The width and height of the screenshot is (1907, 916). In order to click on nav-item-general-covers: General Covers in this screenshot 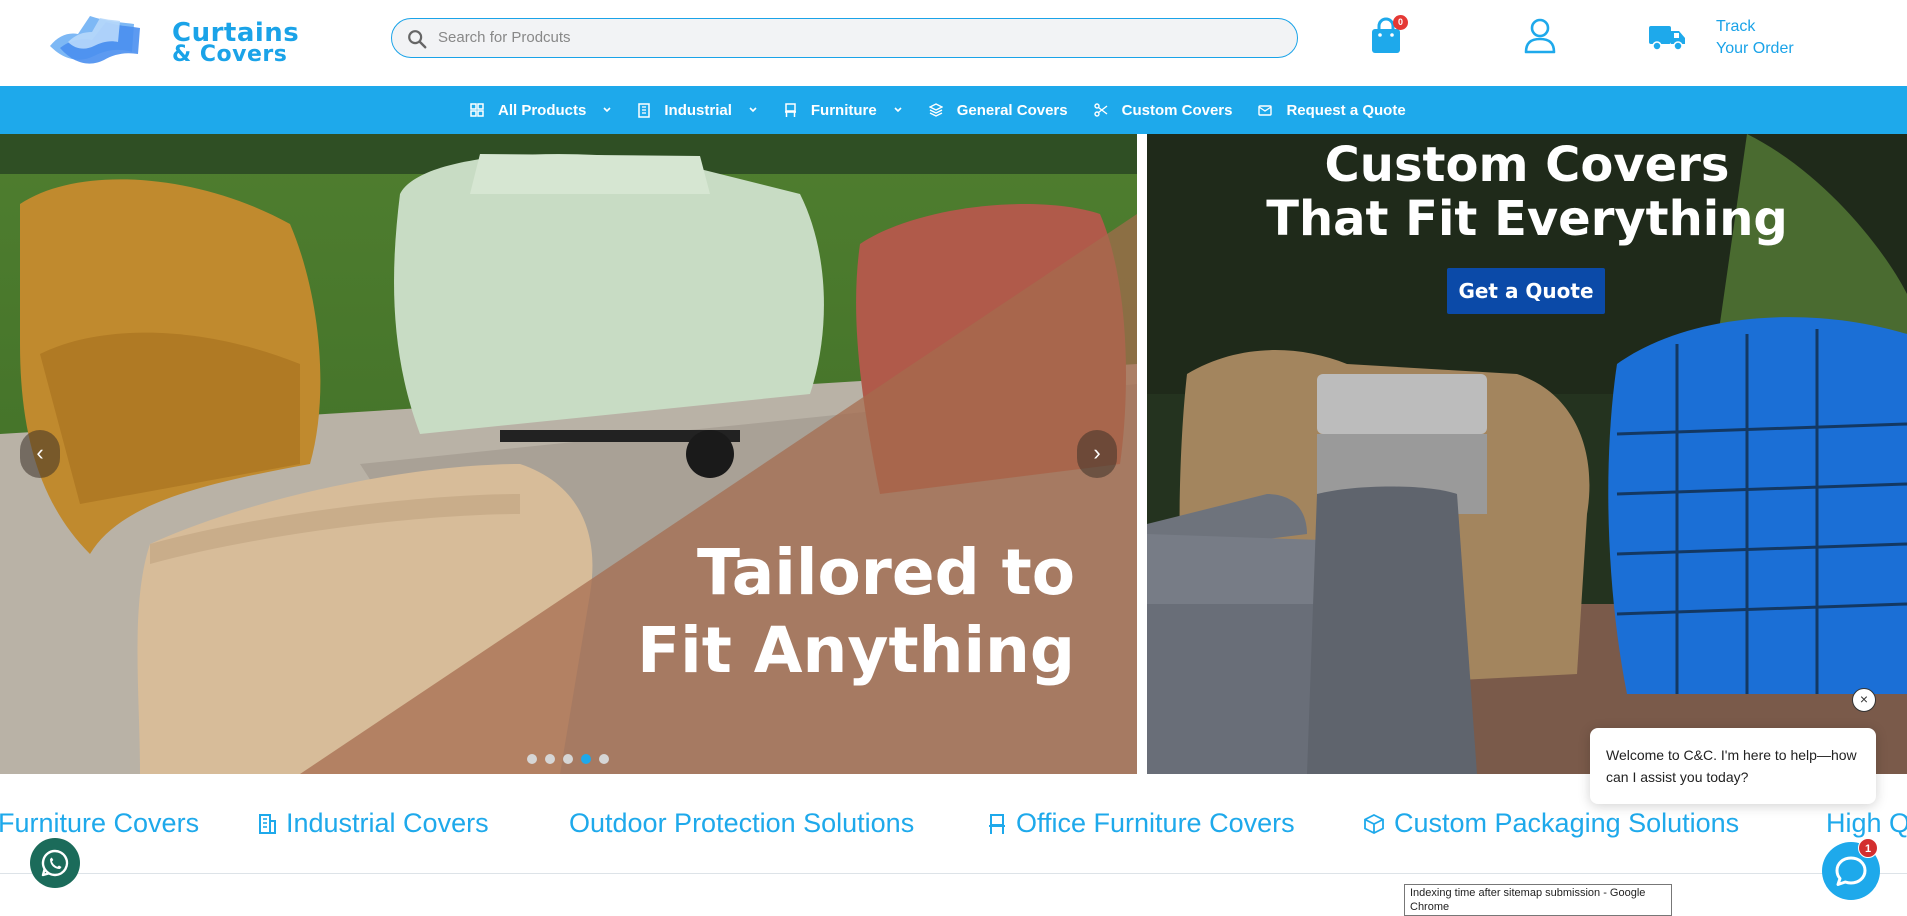, I will do `click(998, 110)`.